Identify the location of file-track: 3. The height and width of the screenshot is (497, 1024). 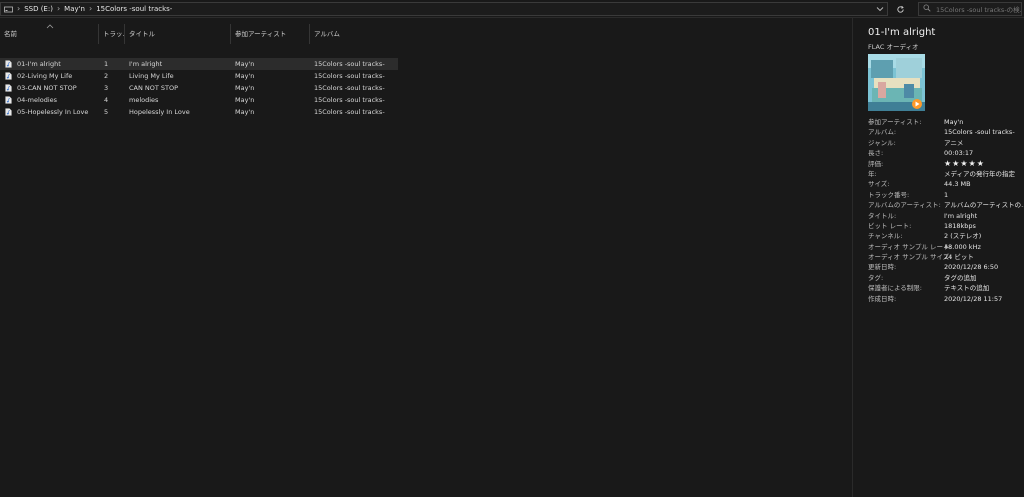
(106, 88).